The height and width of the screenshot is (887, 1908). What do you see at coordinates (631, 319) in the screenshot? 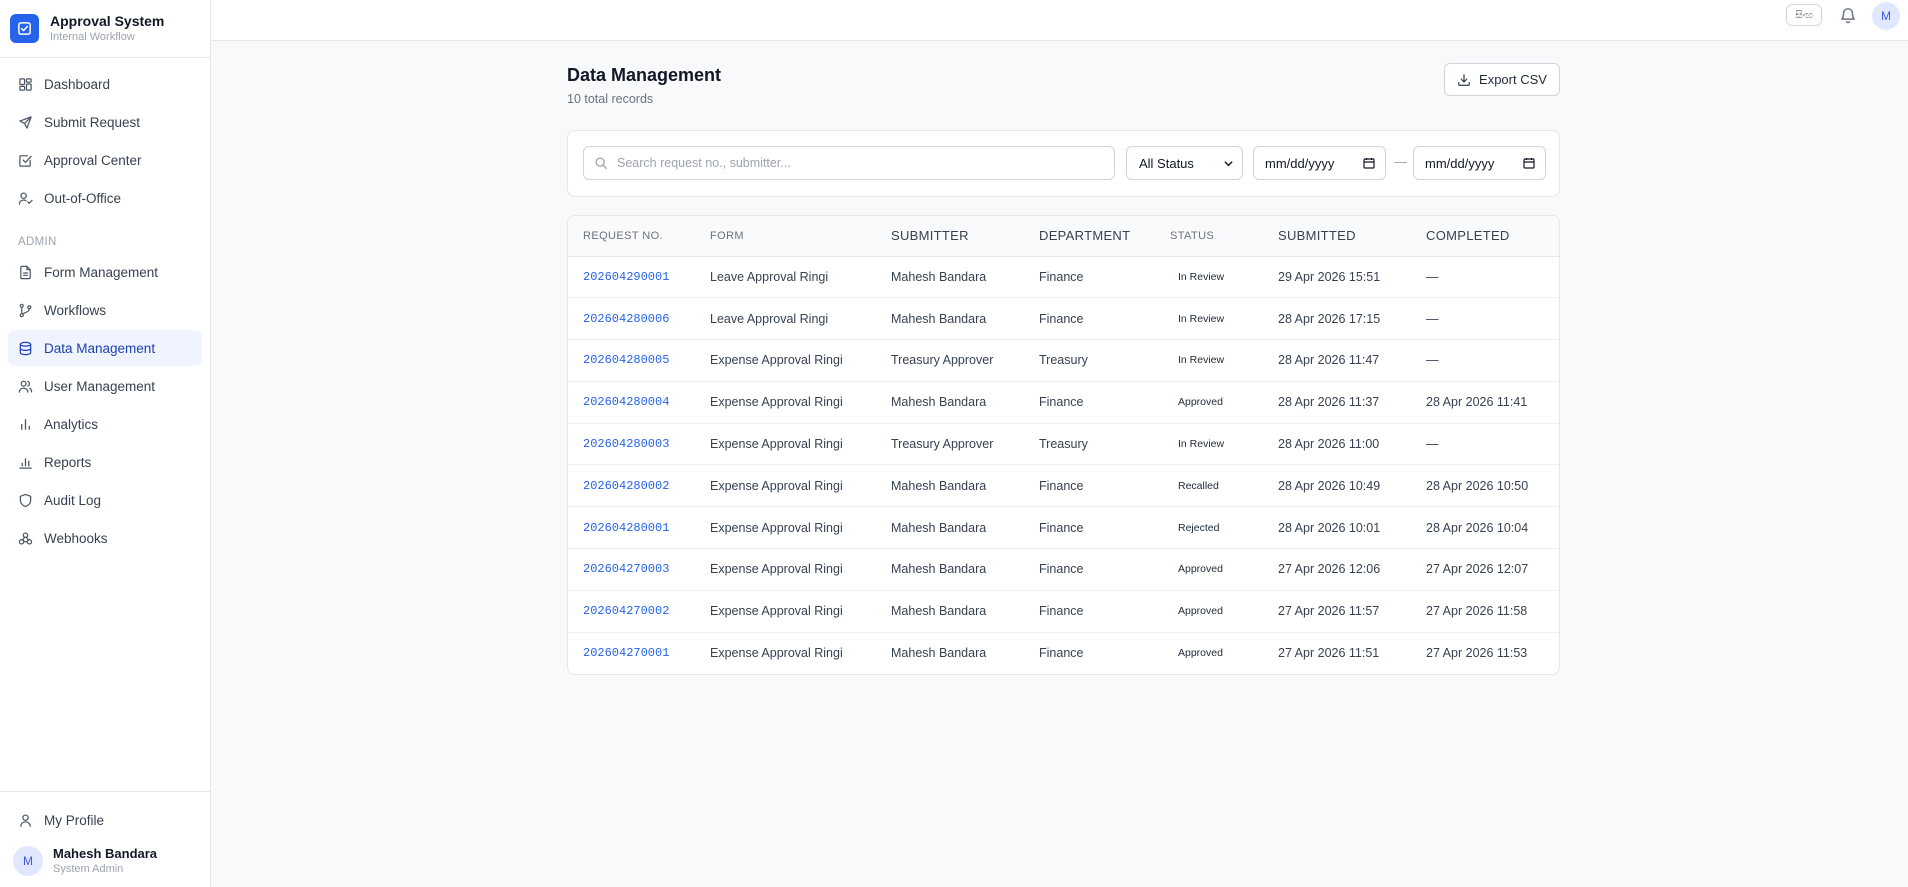
I see `request-no-link: 202604280006` at bounding box center [631, 319].